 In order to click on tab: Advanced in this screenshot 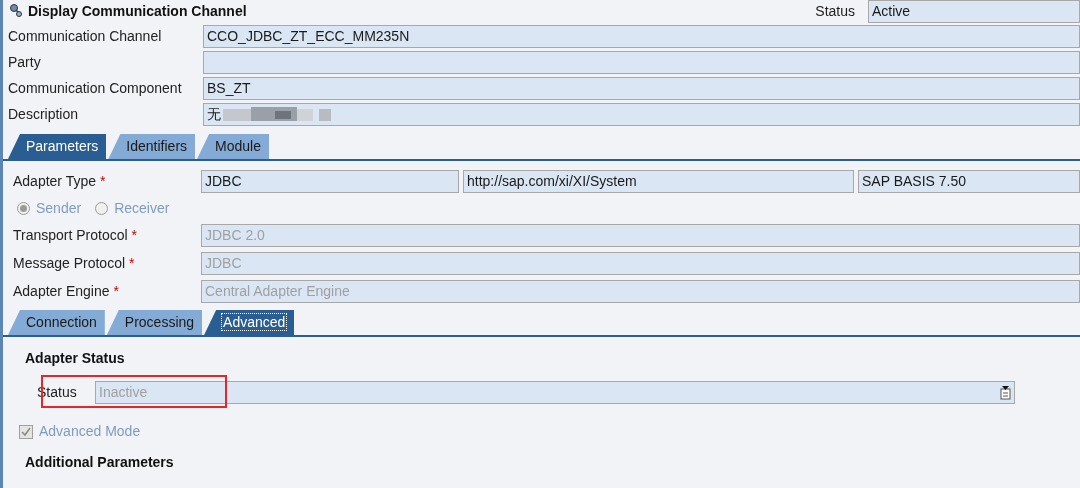, I will do `click(249, 322)`.